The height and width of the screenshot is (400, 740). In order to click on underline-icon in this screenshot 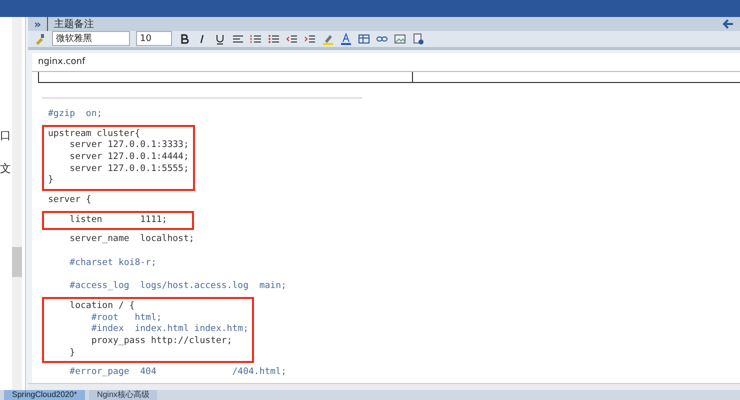, I will do `click(220, 38)`.